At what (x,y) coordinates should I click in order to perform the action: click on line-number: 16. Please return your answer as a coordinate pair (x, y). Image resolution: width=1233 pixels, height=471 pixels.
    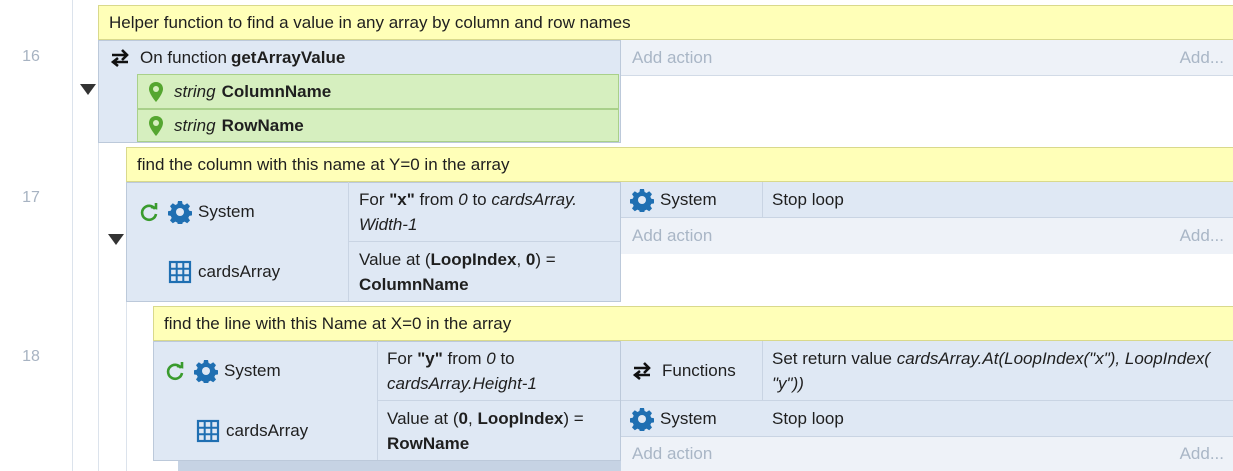
    Looking at the image, I should click on (31, 56).